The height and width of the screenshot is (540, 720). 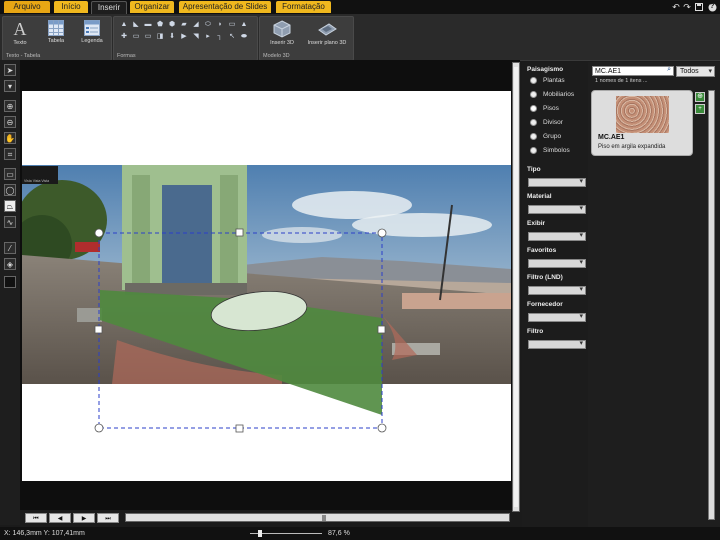 What do you see at coordinates (611, 137) in the screenshot?
I see `result-name: MC.AE1` at bounding box center [611, 137].